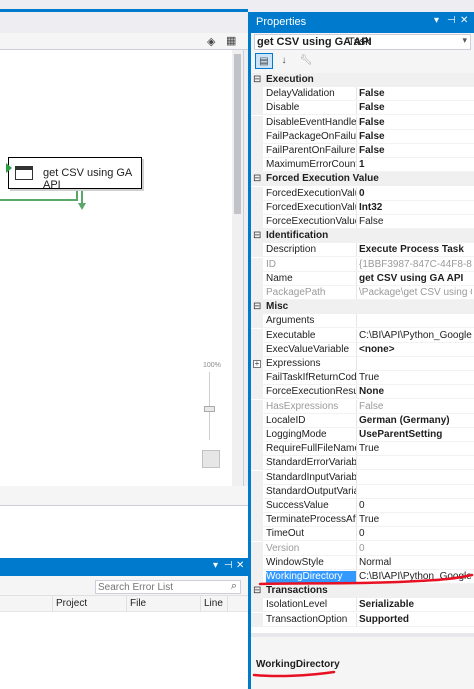  I want to click on property-row: ForceExecutionResult None, so click(362, 392).